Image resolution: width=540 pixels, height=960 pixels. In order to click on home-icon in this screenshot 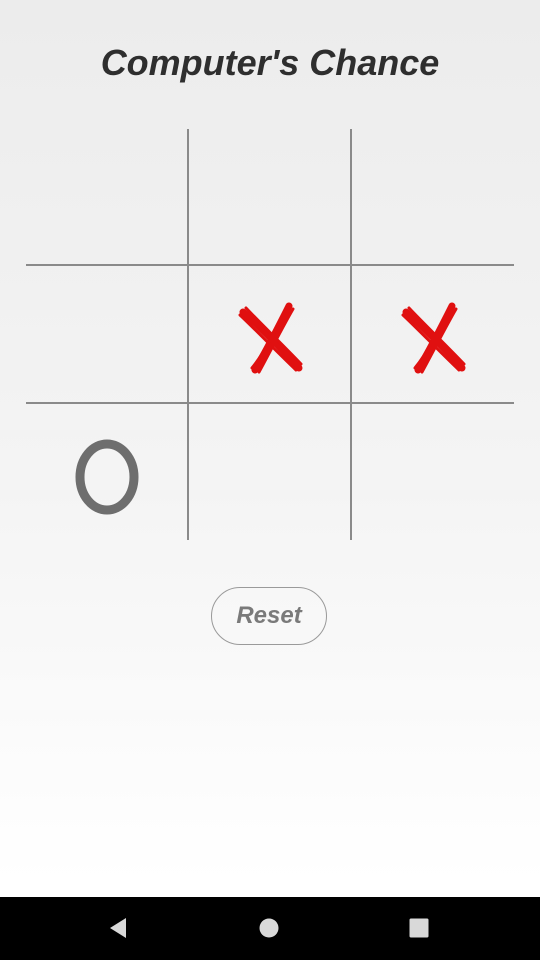, I will do `click(269, 928)`.